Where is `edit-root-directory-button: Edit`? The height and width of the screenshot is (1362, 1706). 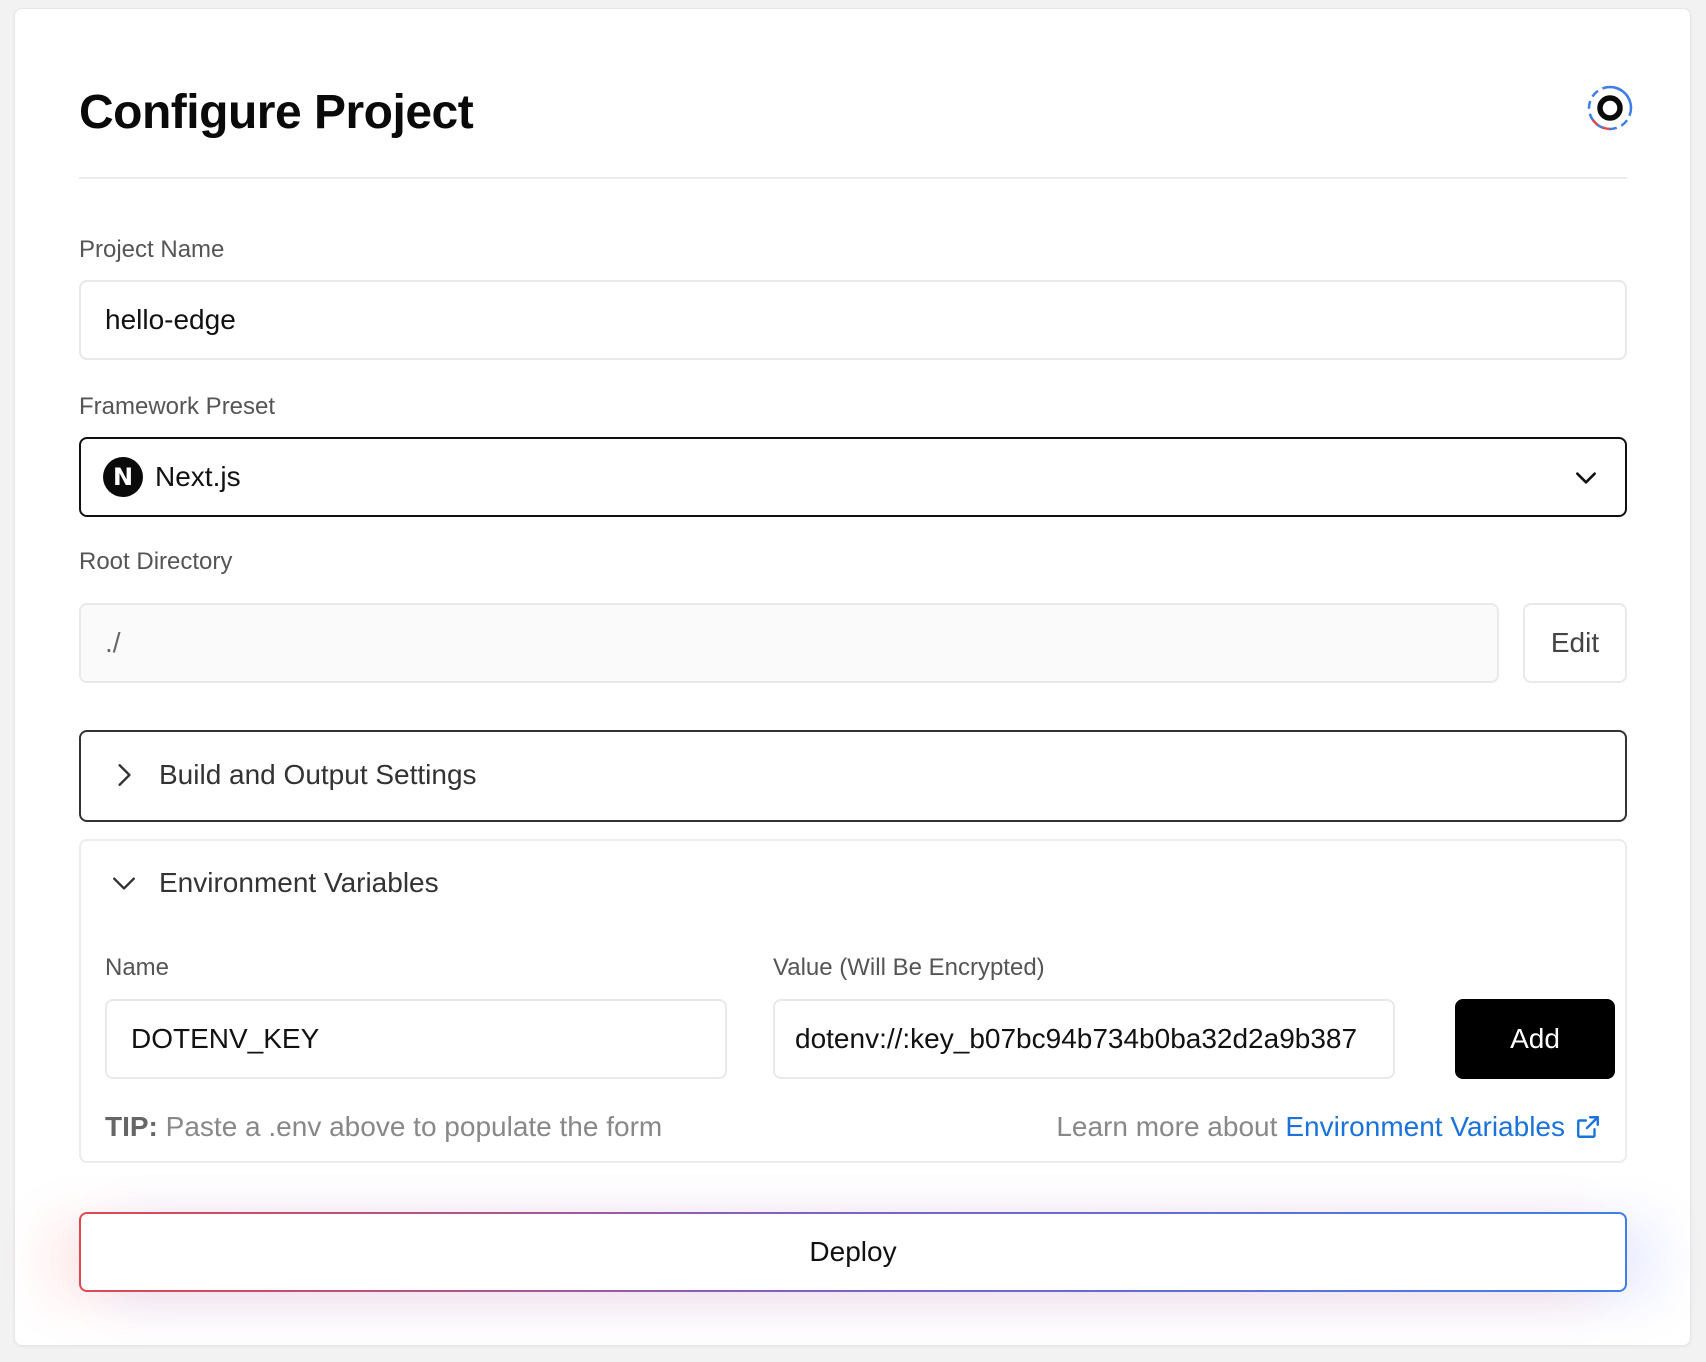
edit-root-directory-button: Edit is located at coordinates (1575, 643).